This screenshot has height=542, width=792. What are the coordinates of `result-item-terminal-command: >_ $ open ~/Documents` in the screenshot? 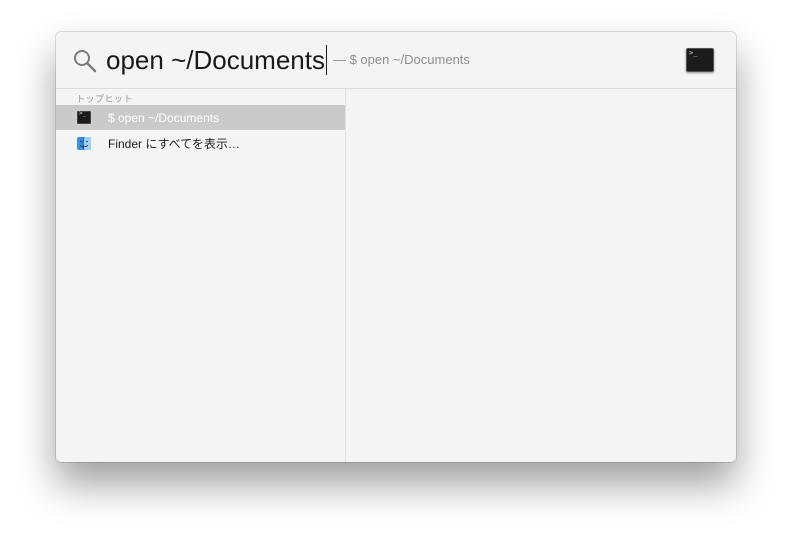 It's located at (200, 117).